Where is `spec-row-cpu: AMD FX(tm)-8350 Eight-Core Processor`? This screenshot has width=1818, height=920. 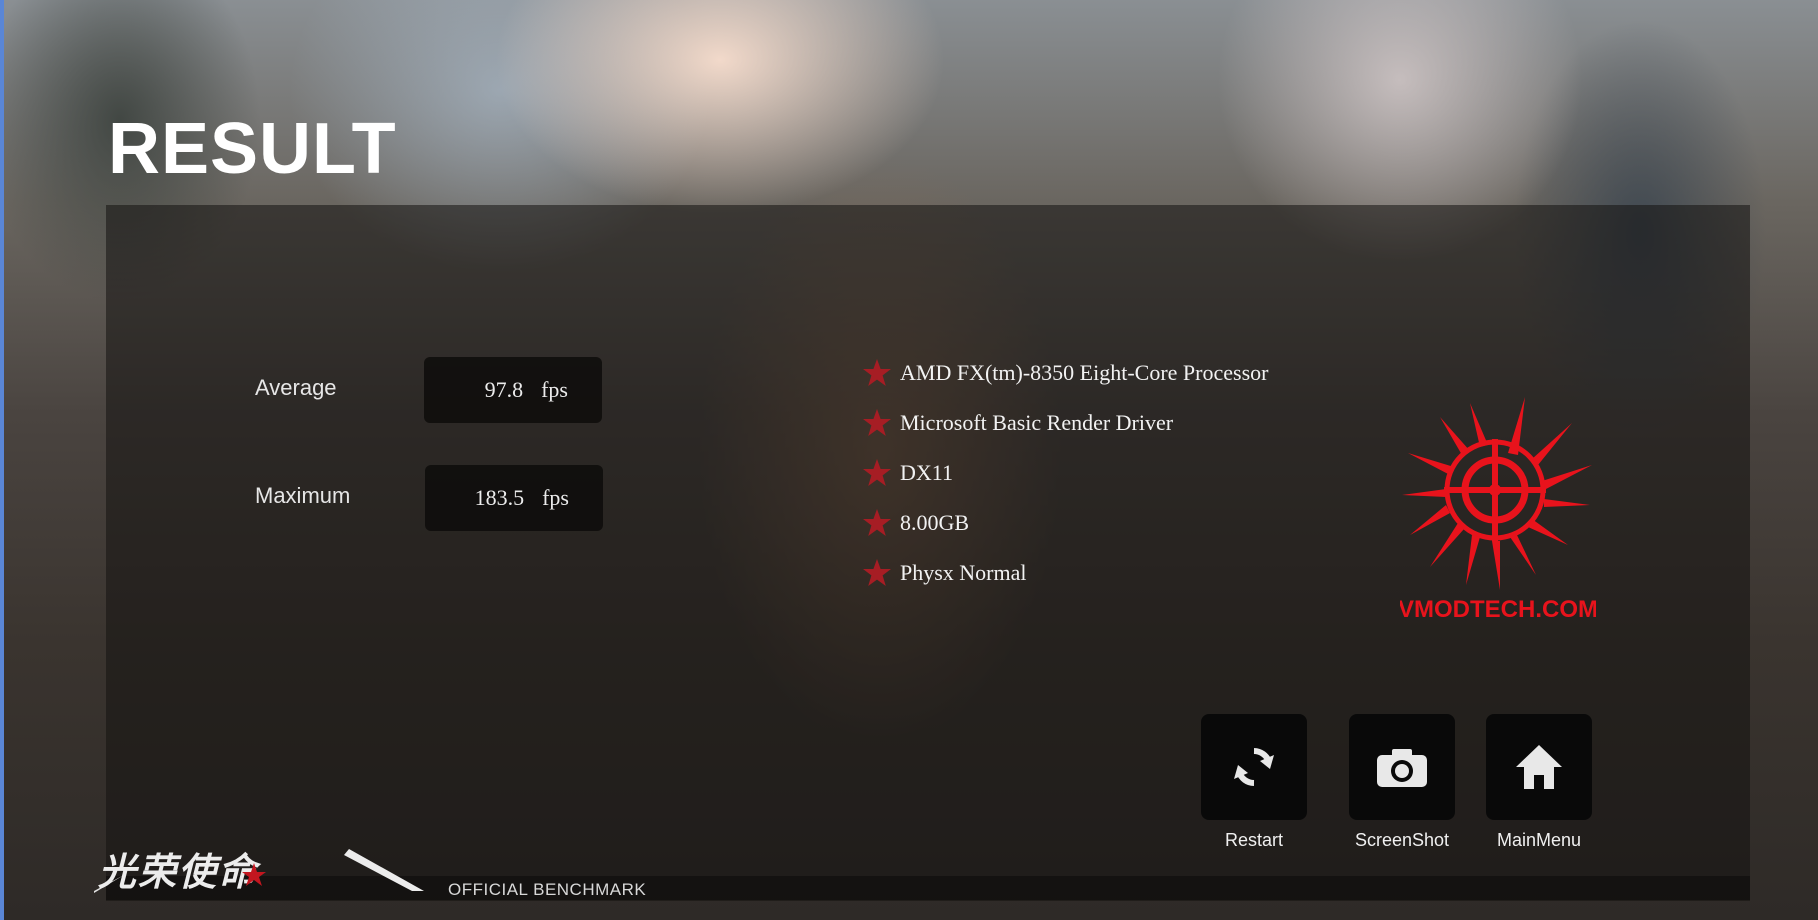
spec-row-cpu: AMD FX(tm)-8350 Eight-Core Processor is located at coordinates (1065, 373).